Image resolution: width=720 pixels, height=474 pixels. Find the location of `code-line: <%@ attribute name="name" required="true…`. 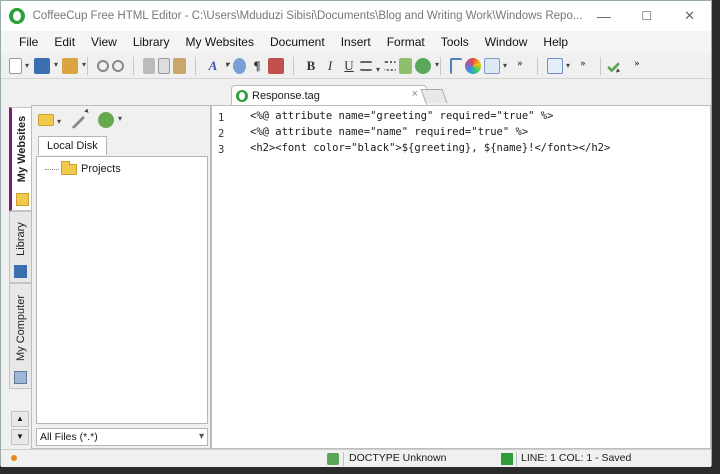

code-line: <%@ attribute name="name" required="true… is located at coordinates (389, 132).